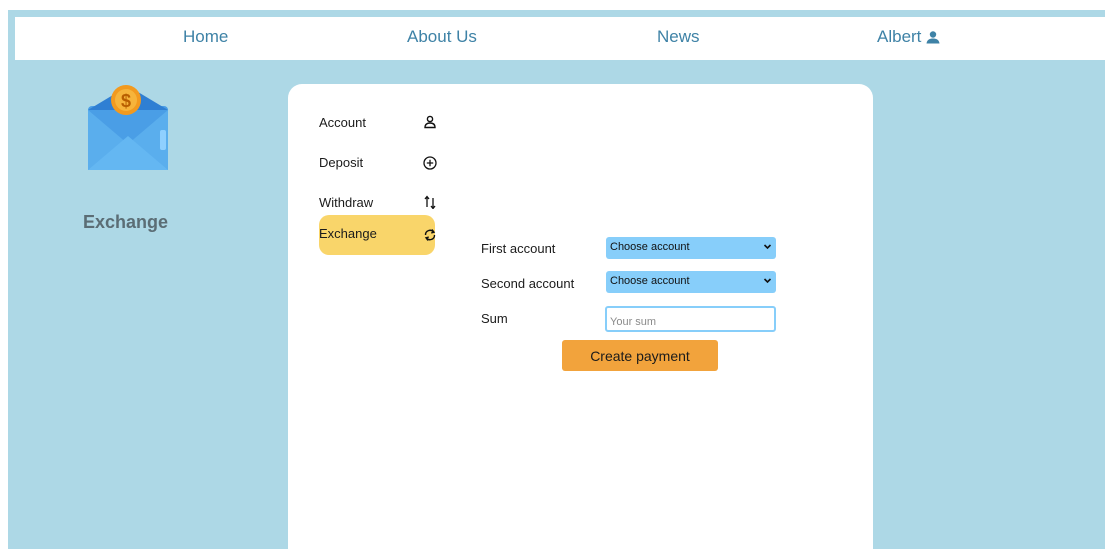 Image resolution: width=1105 pixels, height=549 pixels. What do you see at coordinates (128, 129) in the screenshot?
I see `money-envelope-logo: $` at bounding box center [128, 129].